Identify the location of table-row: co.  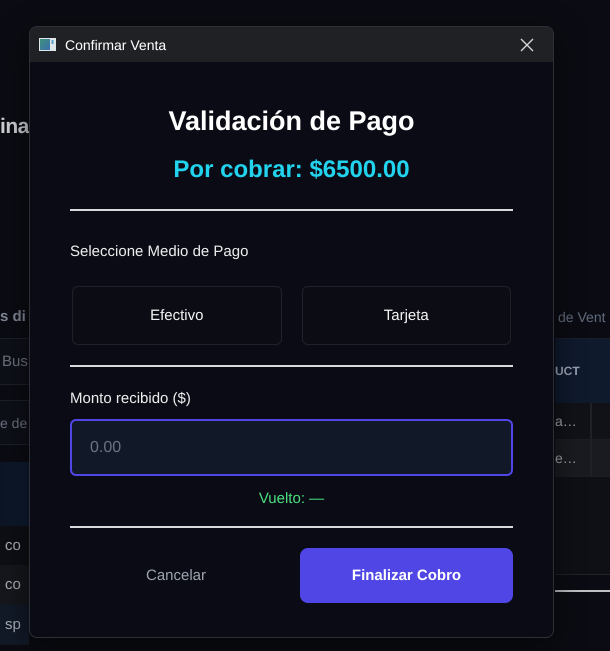
(14, 585).